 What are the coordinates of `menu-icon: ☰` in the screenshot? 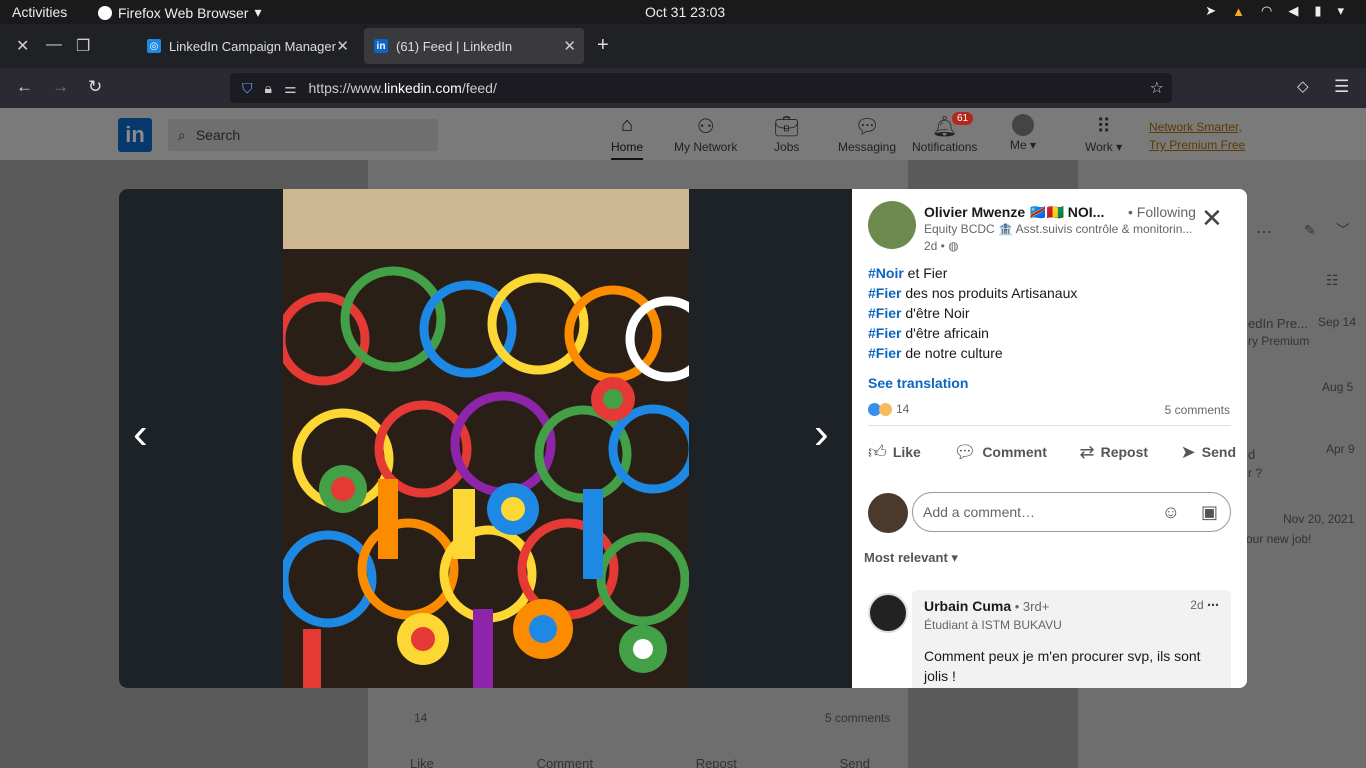 It's located at (1341, 87).